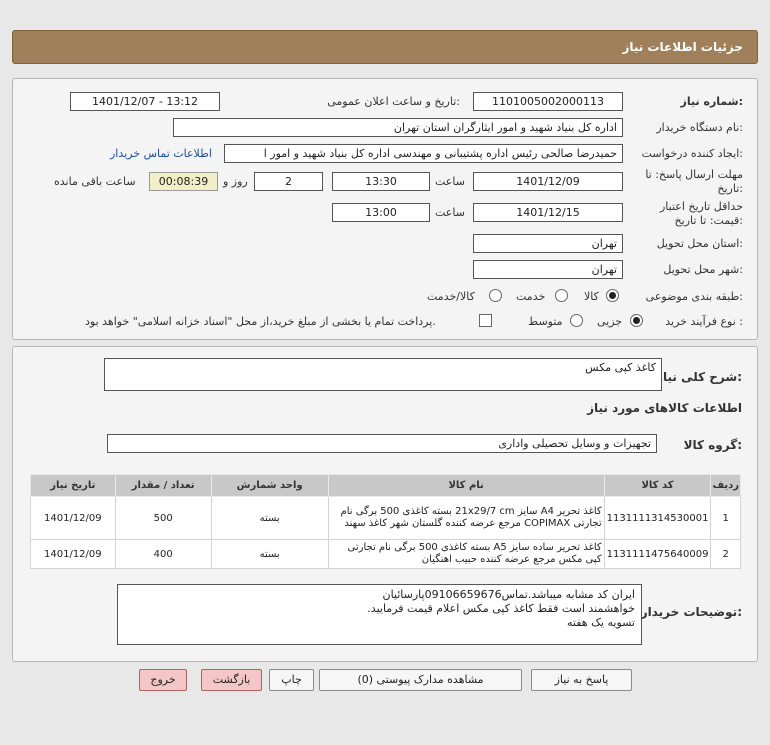 The width and height of the screenshot is (770, 745). Describe the element at coordinates (235, 181) in the screenshot. I see `days-label: روز و` at that location.